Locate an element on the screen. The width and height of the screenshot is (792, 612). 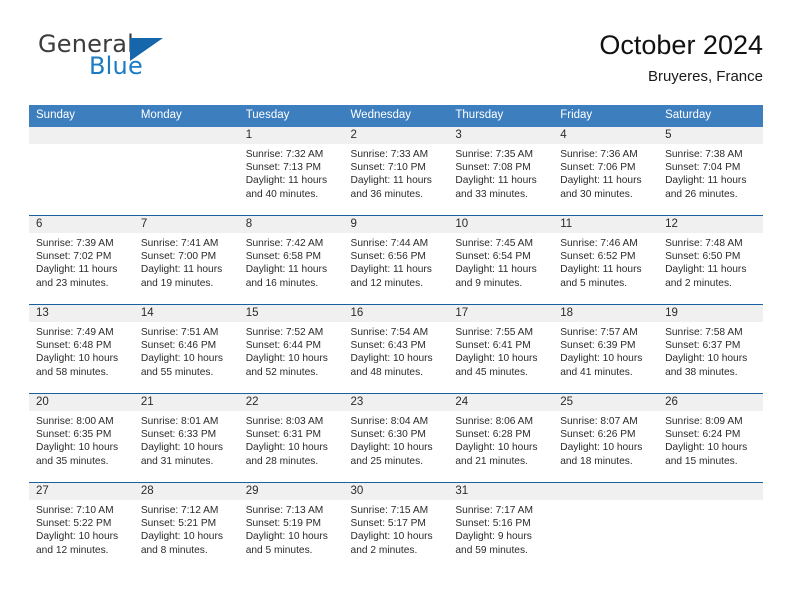
day-number: 2 is located at coordinates (396, 135).